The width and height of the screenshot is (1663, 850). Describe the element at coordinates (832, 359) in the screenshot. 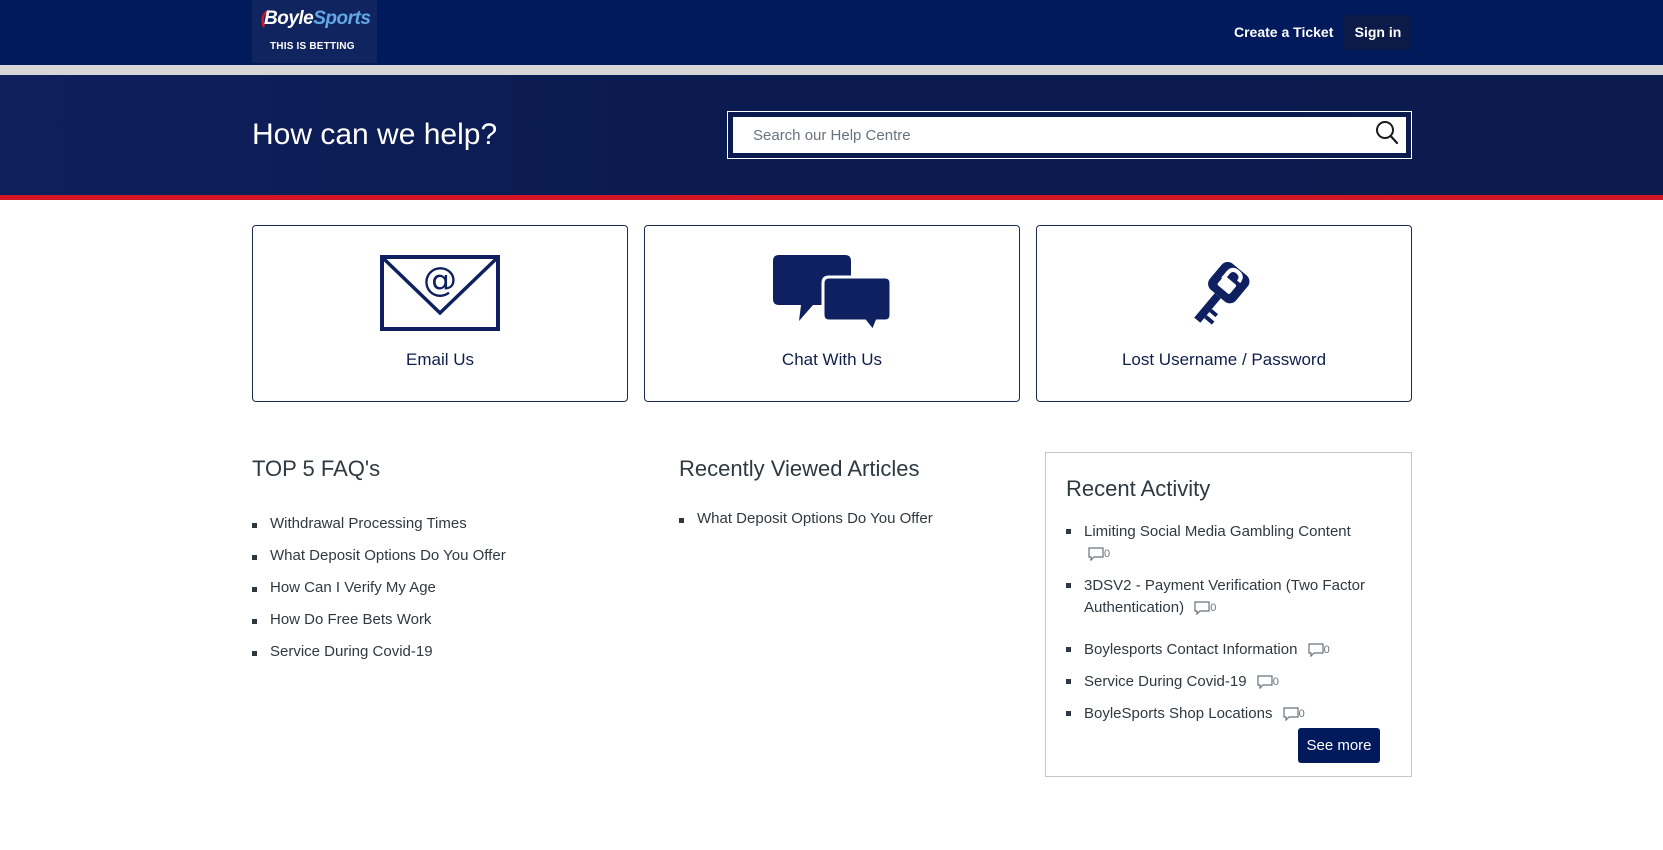

I see `chat-with-us-label: Chat With Us` at that location.